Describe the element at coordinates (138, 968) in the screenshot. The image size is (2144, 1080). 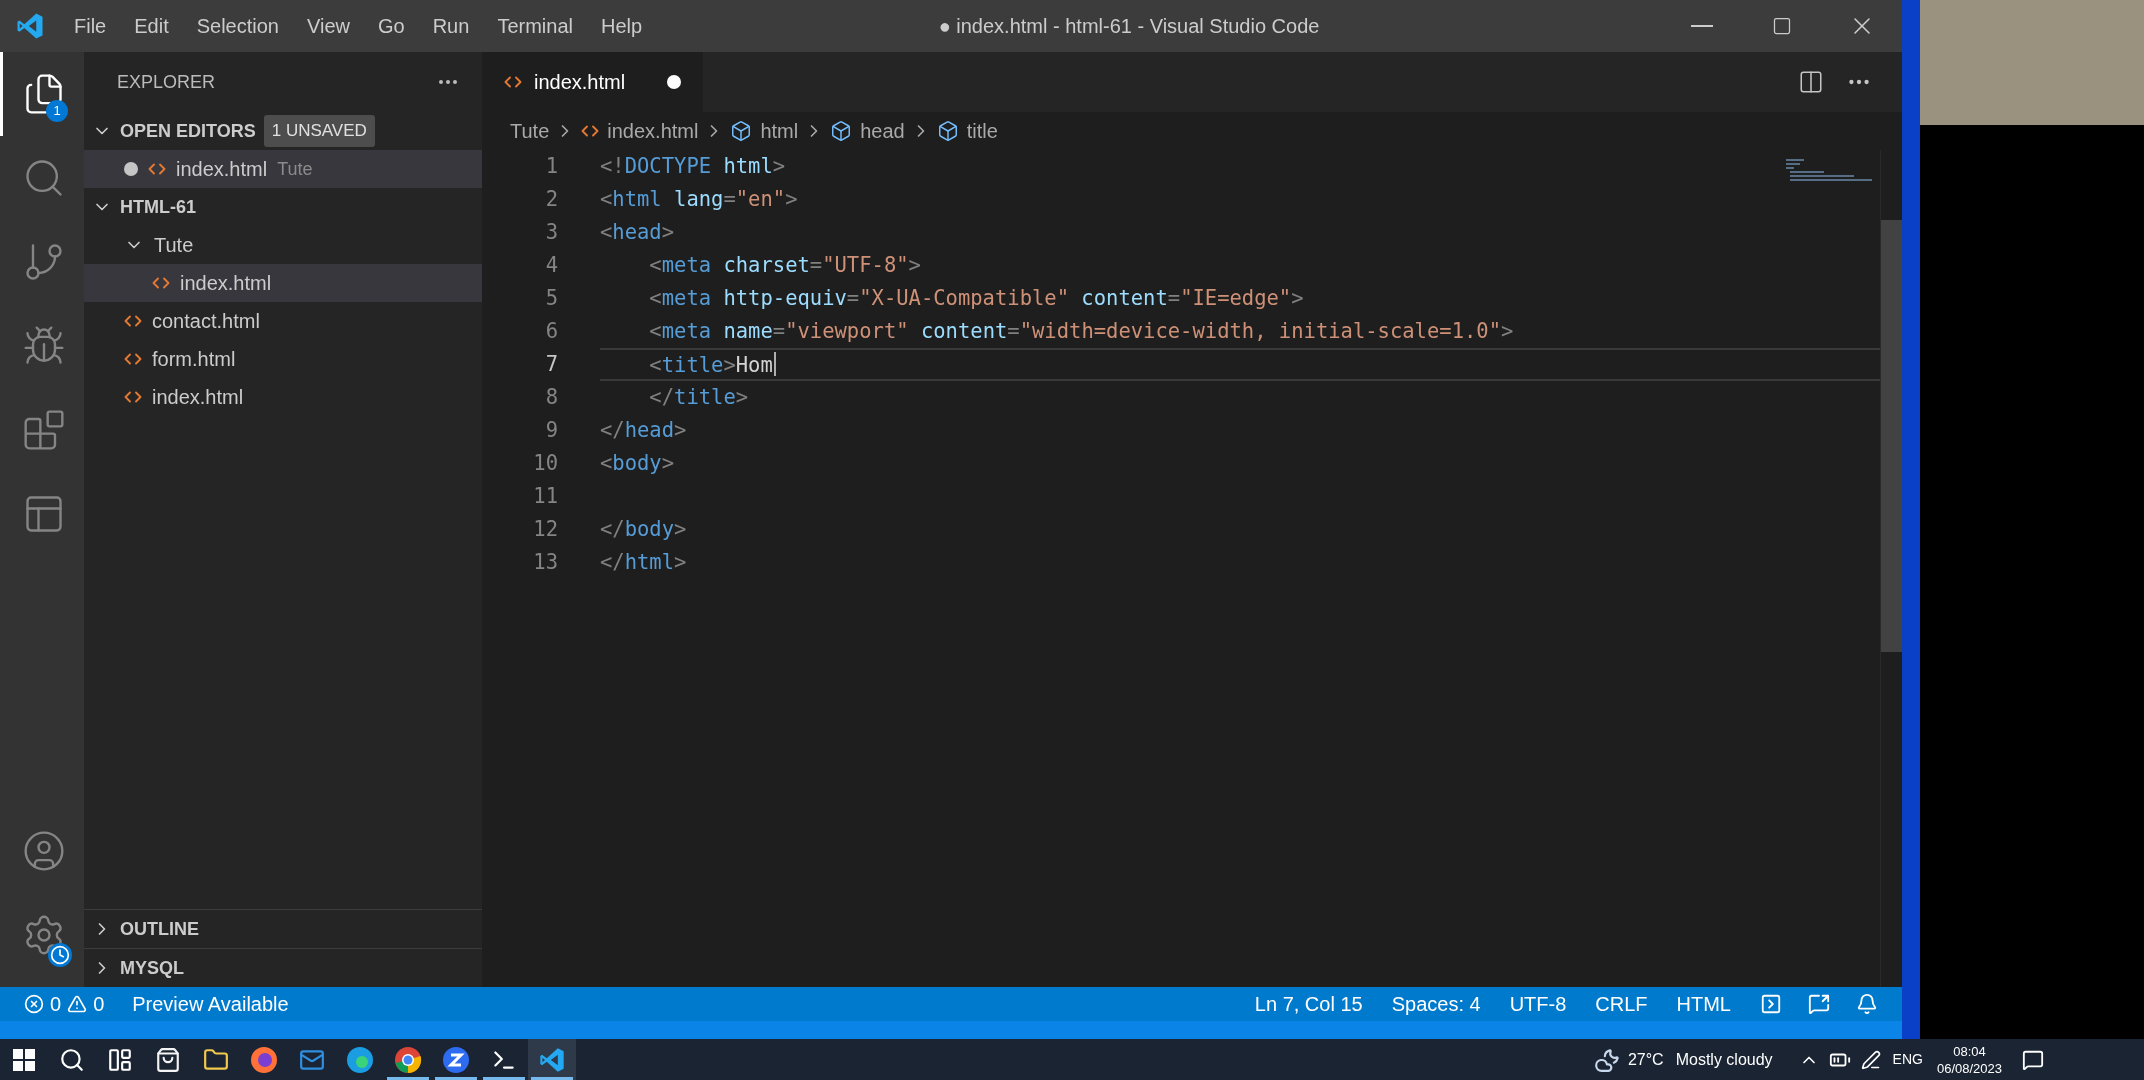
I see `section-header: MYSQL` at that location.